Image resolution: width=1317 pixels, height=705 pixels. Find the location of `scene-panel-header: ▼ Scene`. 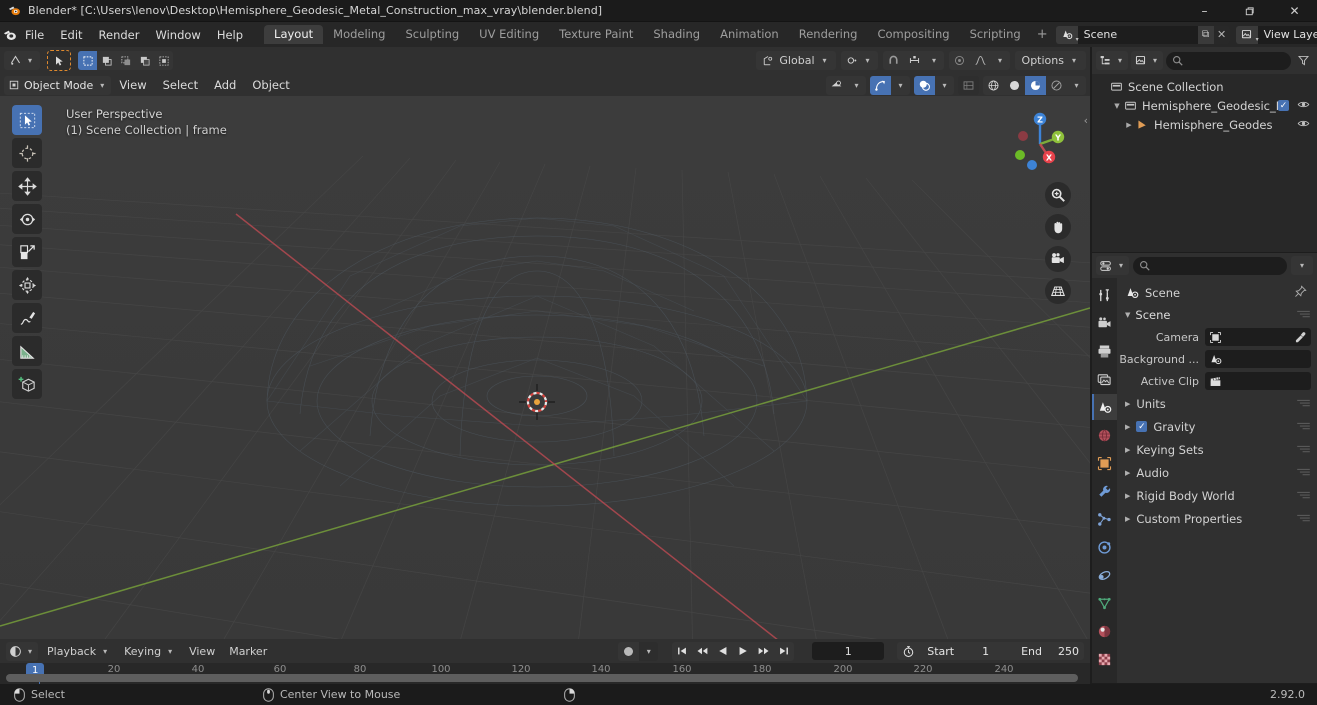

scene-panel-header: ▼ Scene is located at coordinates (1217, 315).